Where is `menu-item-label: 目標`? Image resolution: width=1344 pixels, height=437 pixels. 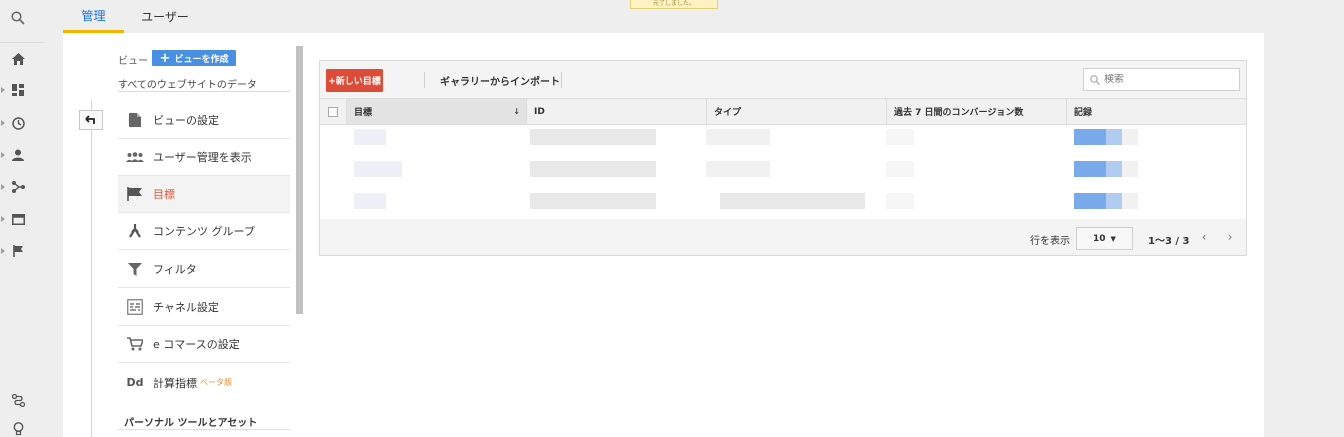 menu-item-label: 目標 is located at coordinates (164, 194).